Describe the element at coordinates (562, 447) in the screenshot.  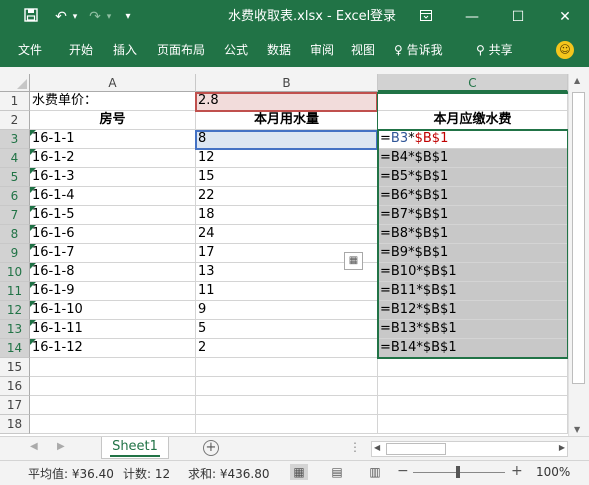
I see `scroll-right-icon: ▶` at that location.